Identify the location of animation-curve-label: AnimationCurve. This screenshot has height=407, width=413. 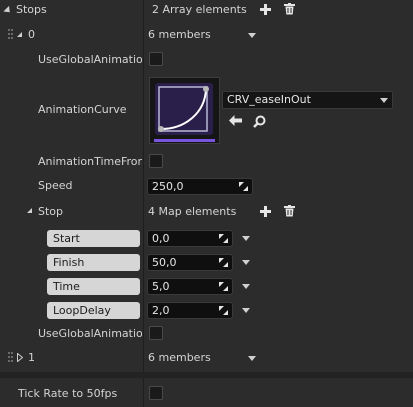
(82, 109).